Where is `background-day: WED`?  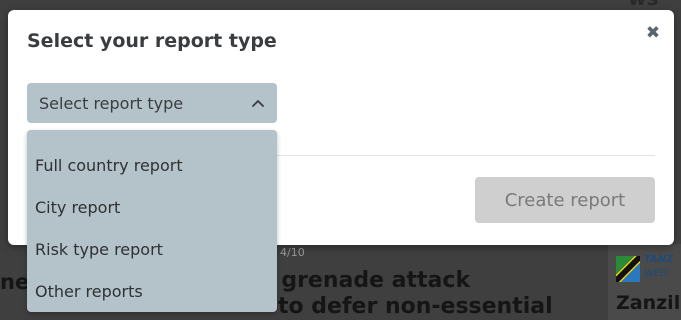 background-day: WED is located at coordinates (656, 273).